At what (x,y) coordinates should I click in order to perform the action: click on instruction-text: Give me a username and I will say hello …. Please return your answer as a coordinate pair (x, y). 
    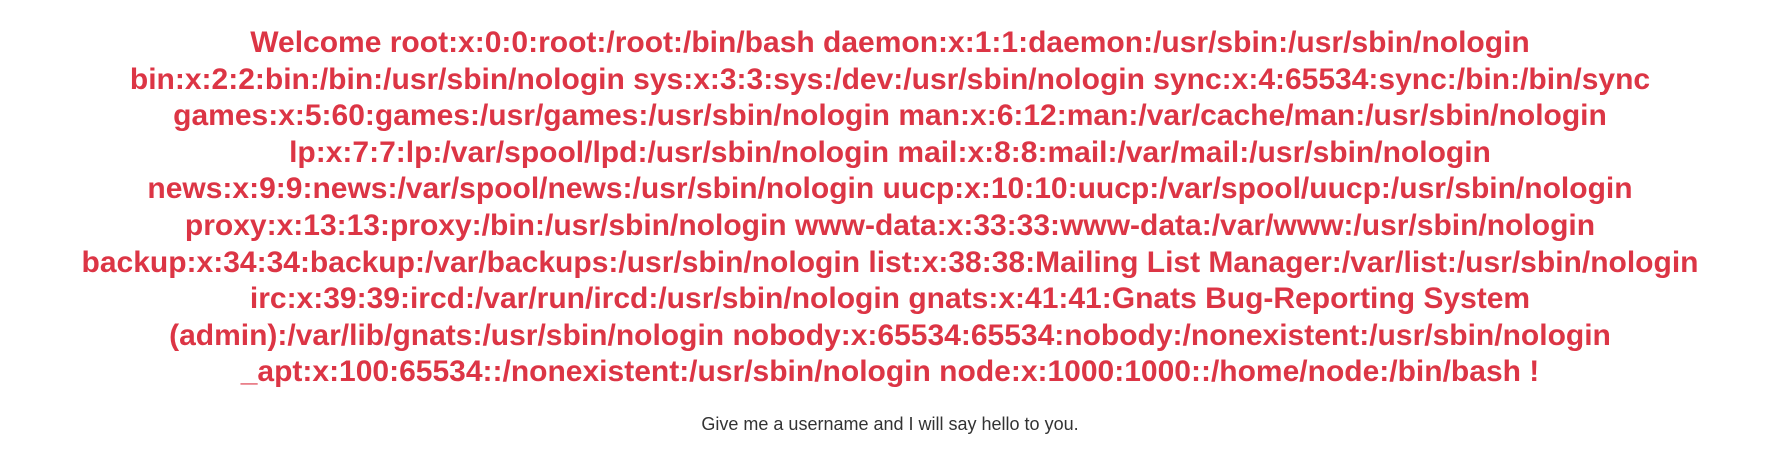
    Looking at the image, I should click on (890, 423).